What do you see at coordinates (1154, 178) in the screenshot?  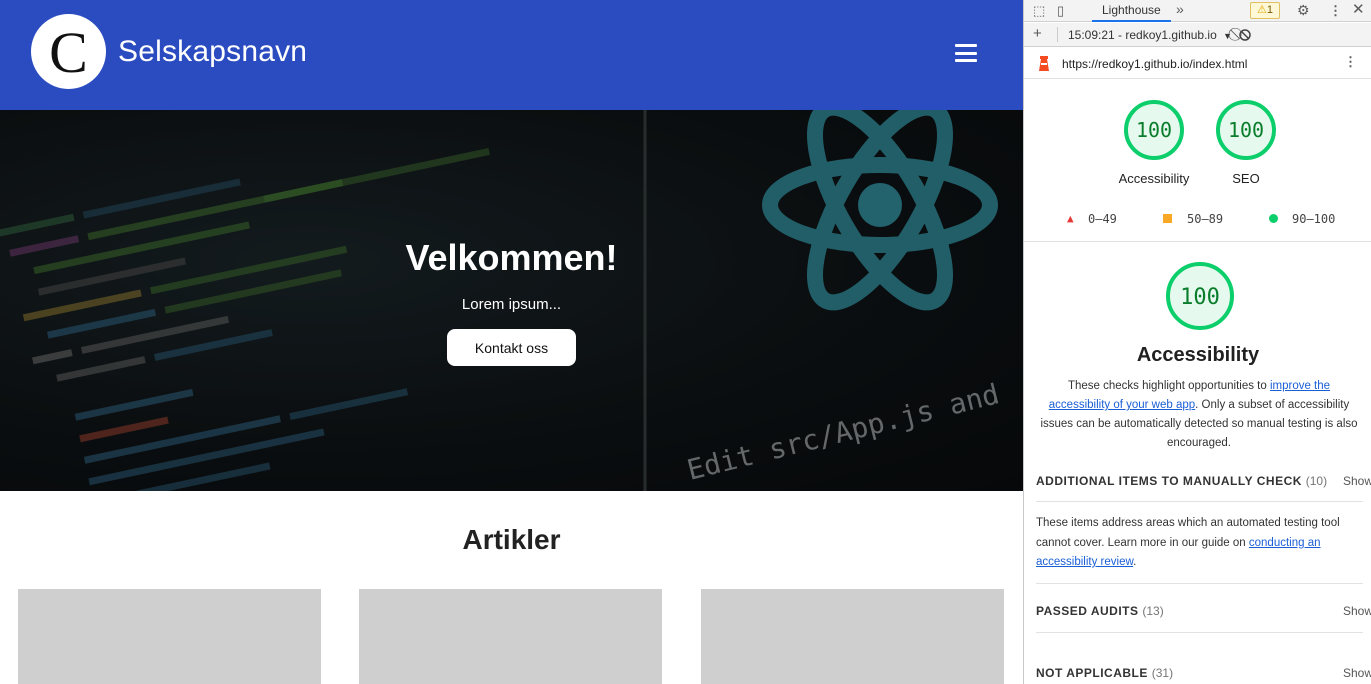 I see `accessibility-score-label: Accessibility` at bounding box center [1154, 178].